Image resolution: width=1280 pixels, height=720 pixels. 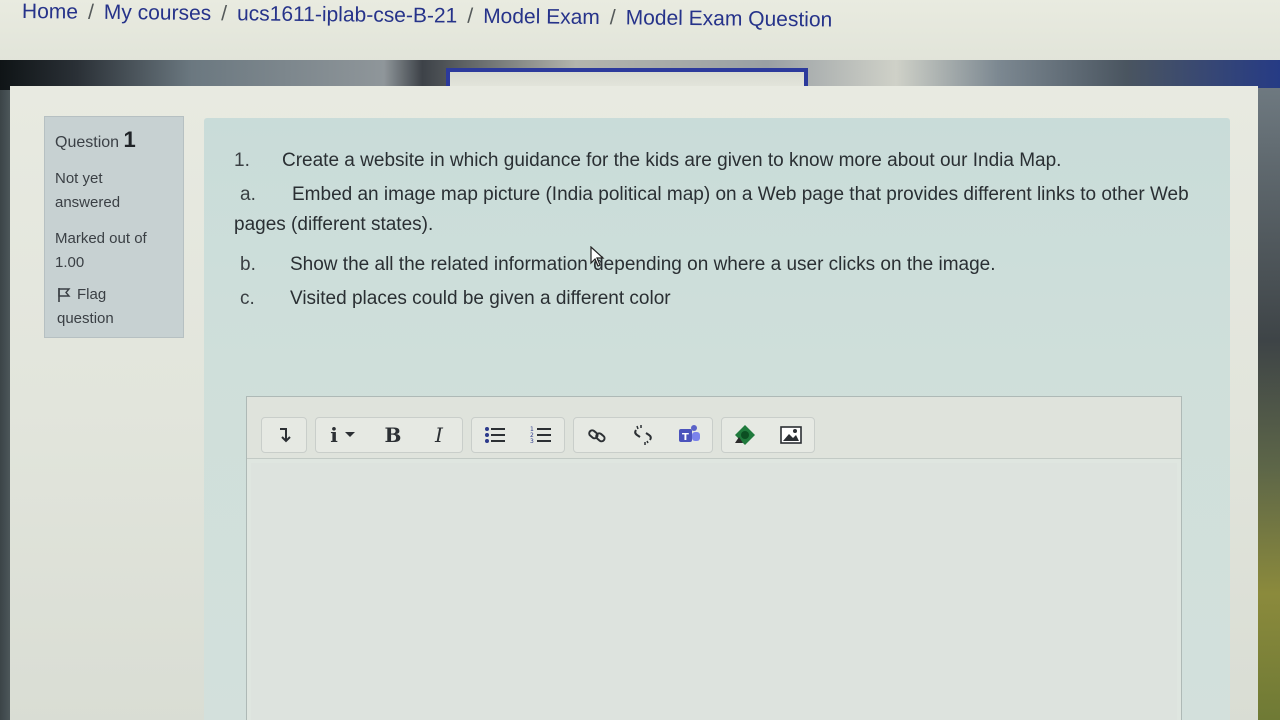 I want to click on question-number: Question 1, so click(x=114, y=140).